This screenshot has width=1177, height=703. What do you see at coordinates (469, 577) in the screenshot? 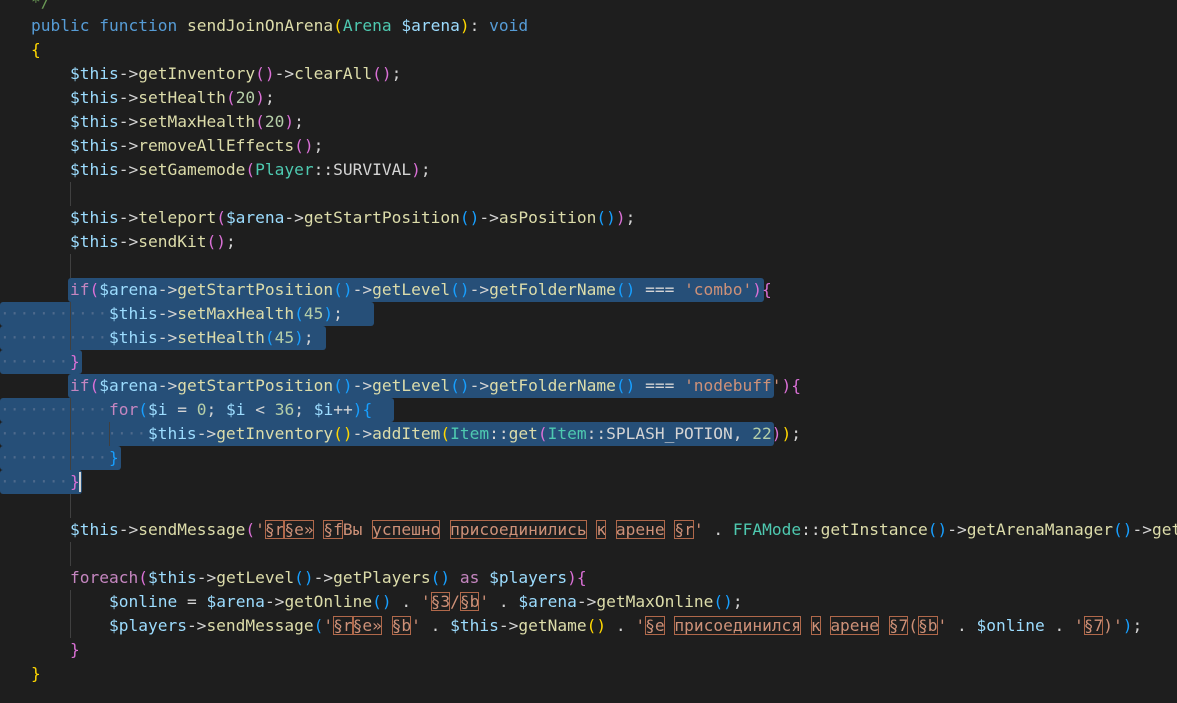
I see `code-token: as` at bounding box center [469, 577].